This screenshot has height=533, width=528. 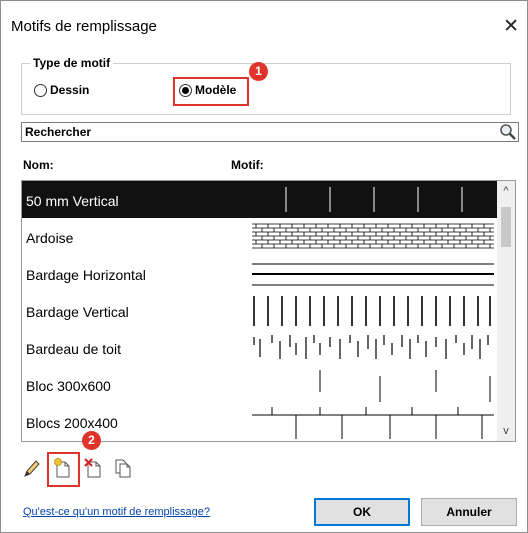 What do you see at coordinates (260, 384) in the screenshot?
I see `pattern-row-bloc-300x600: Bloc 300x600` at bounding box center [260, 384].